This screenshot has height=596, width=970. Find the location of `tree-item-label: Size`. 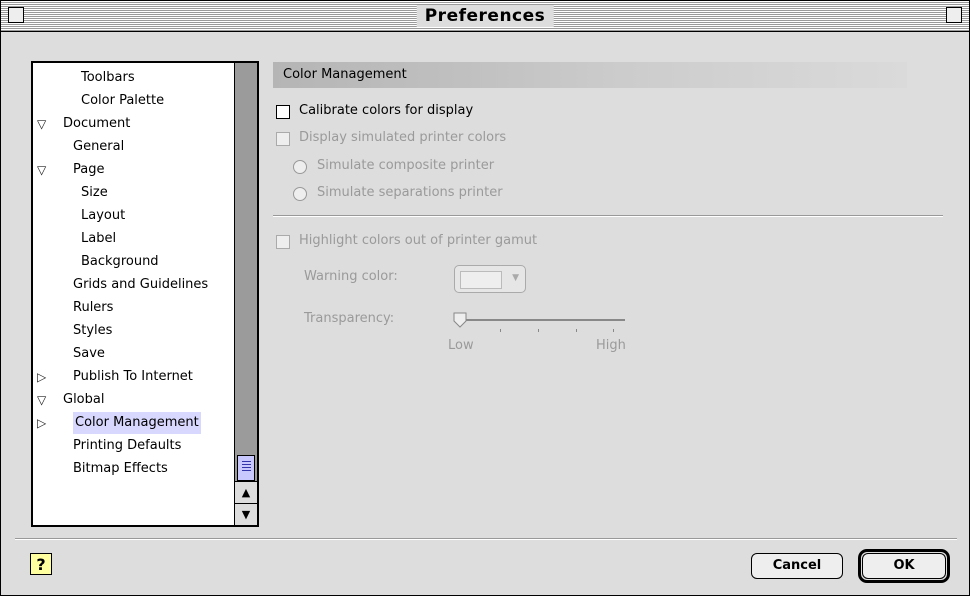

tree-item-label: Size is located at coordinates (94, 192).